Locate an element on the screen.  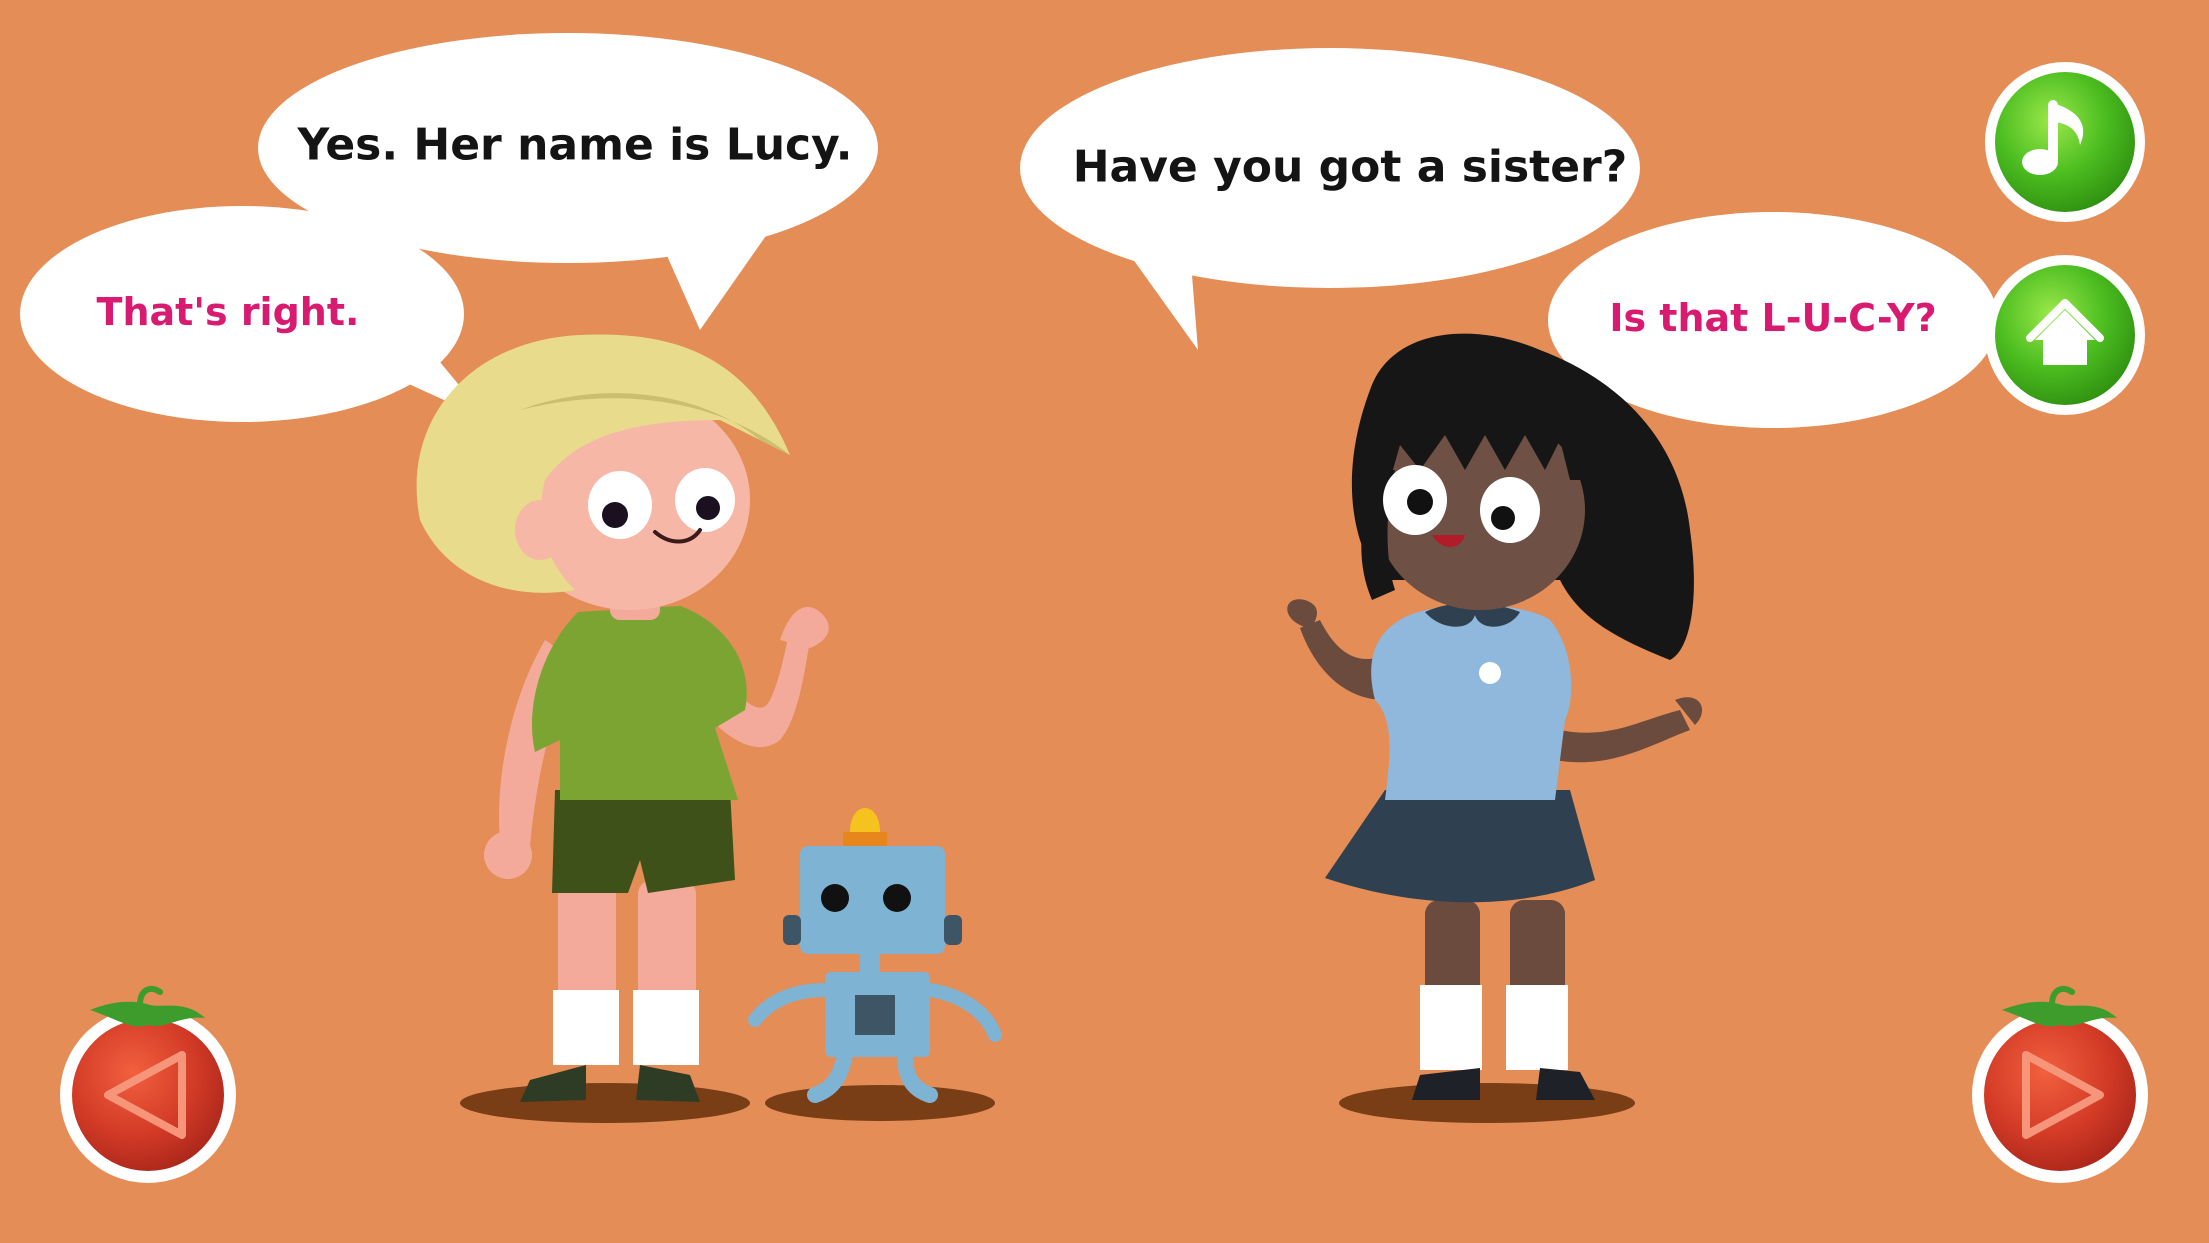
next-button is located at coordinates (2060, 1084).